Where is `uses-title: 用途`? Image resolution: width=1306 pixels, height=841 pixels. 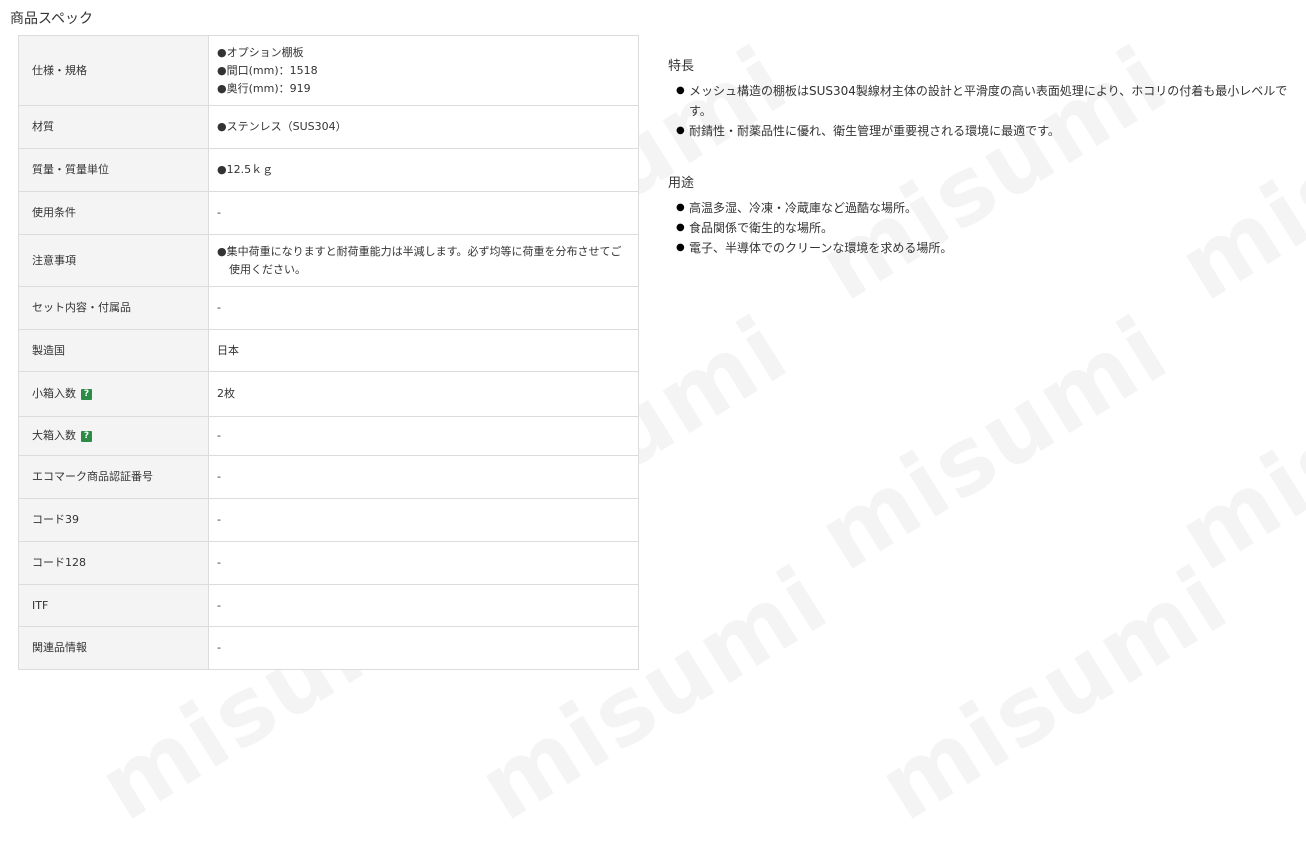 uses-title: 用途 is located at coordinates (681, 183).